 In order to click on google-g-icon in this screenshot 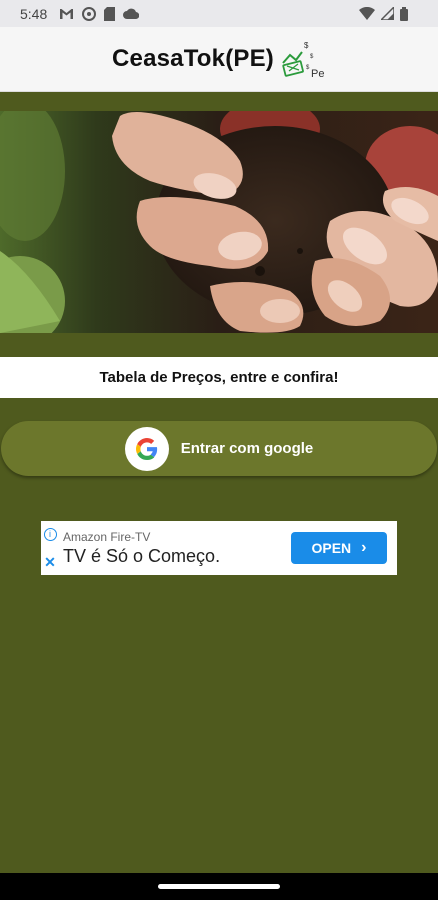, I will do `click(146, 448)`.